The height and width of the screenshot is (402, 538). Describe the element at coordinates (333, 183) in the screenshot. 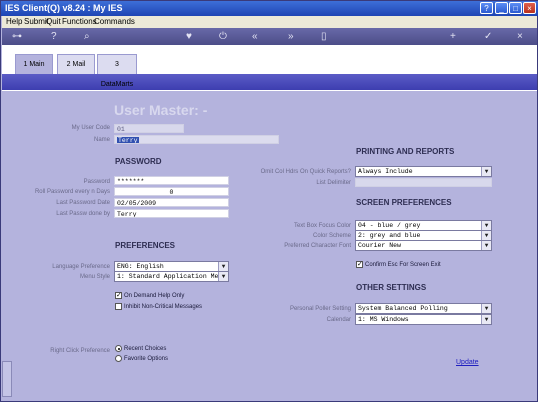

I see `list-delimiter-label: List Delimiter` at that location.